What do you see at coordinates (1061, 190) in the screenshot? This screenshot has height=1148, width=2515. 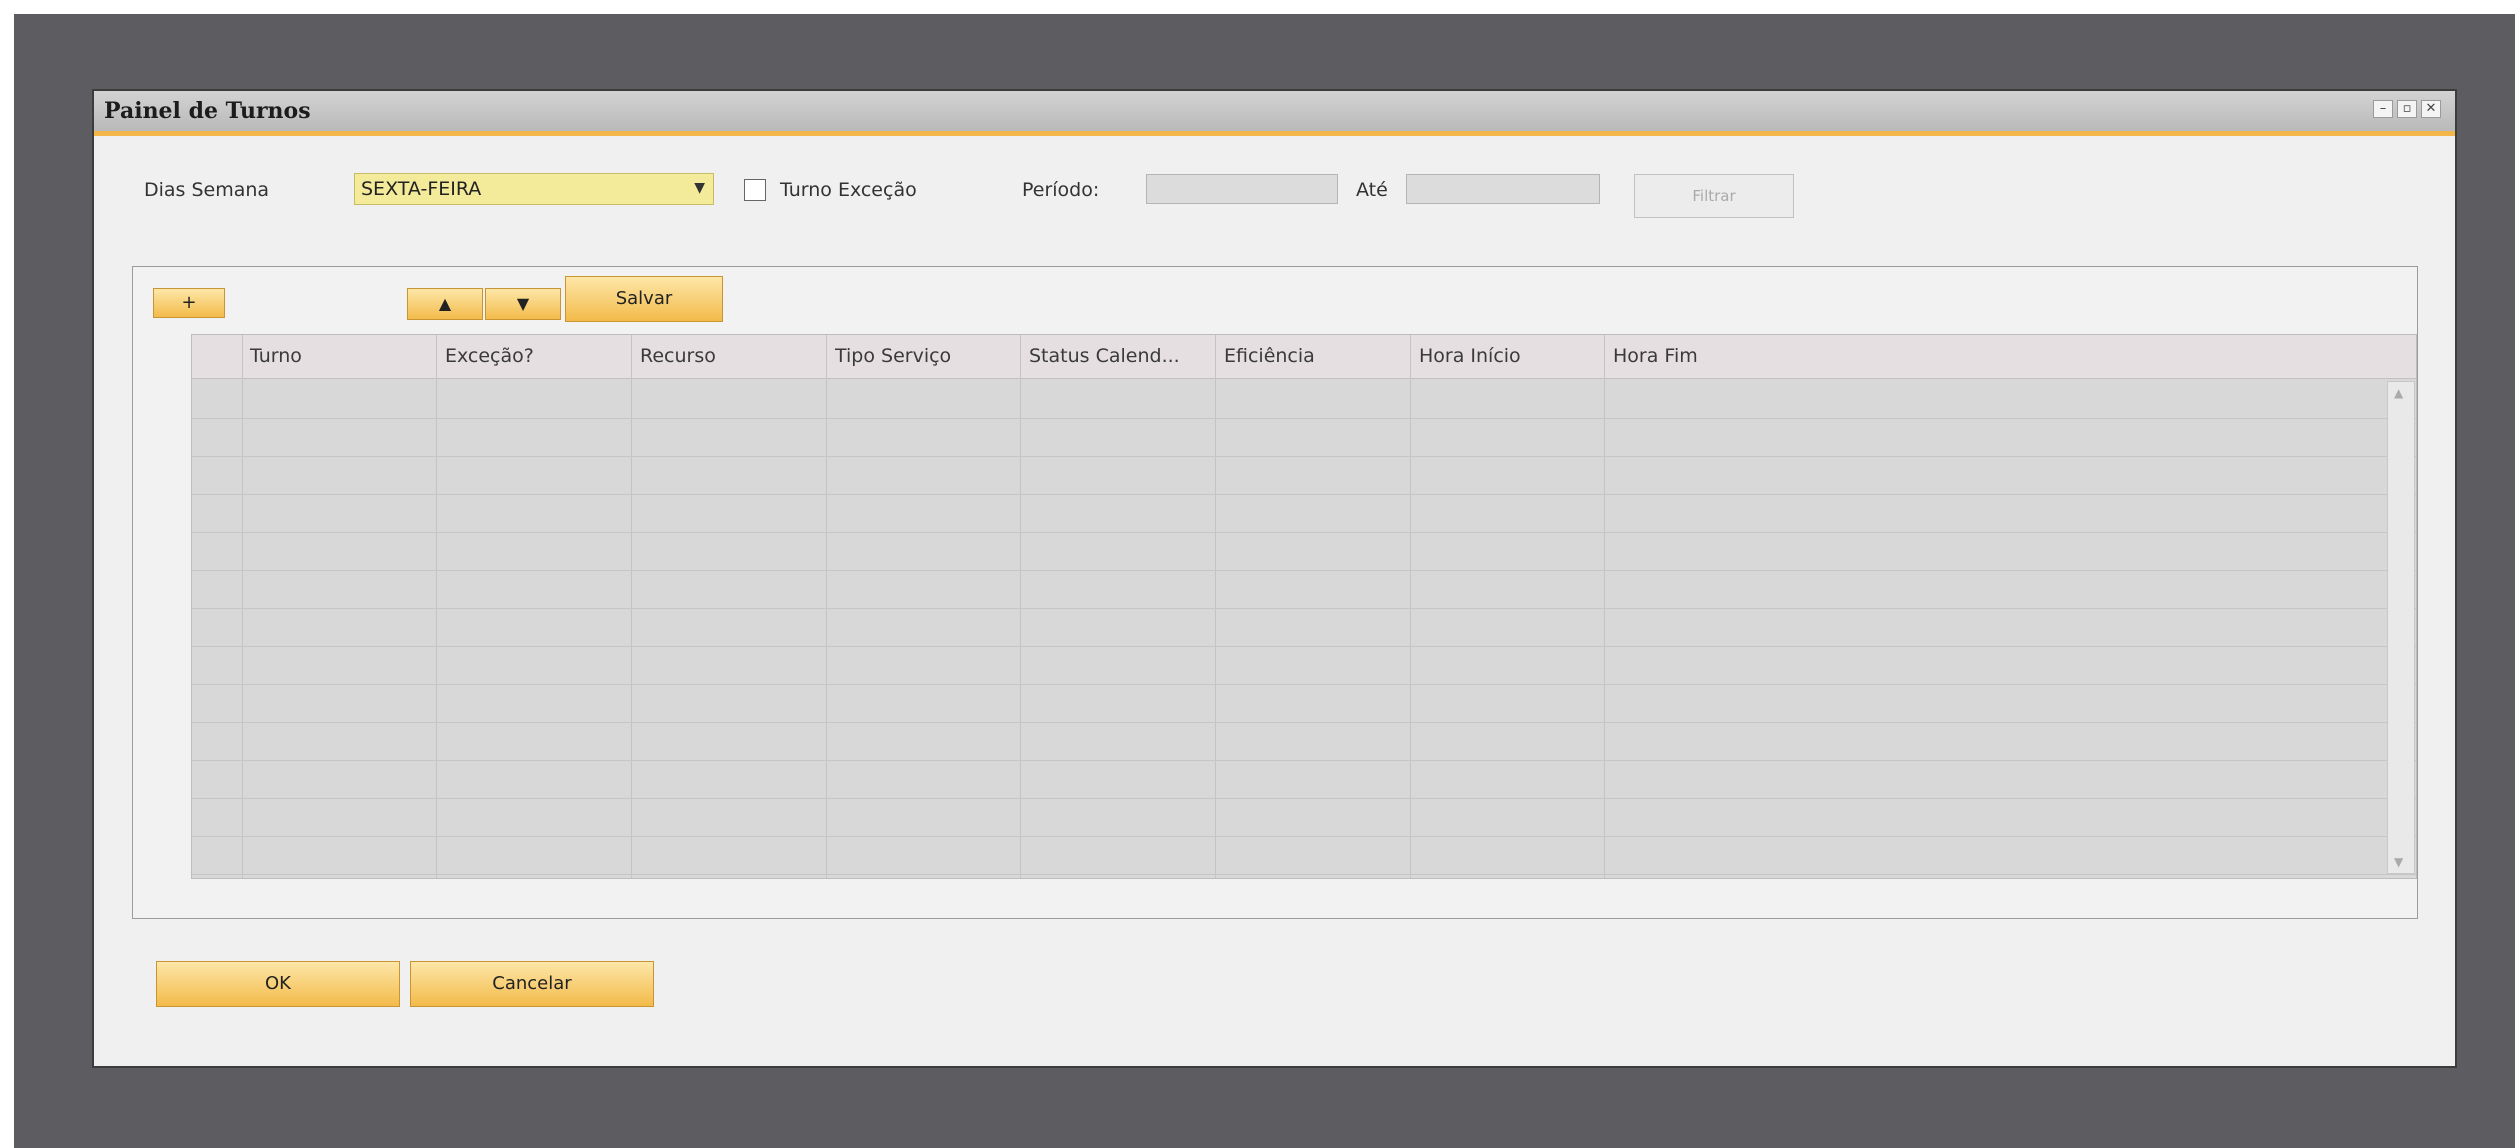 I see `periodo-label: Período:` at bounding box center [1061, 190].